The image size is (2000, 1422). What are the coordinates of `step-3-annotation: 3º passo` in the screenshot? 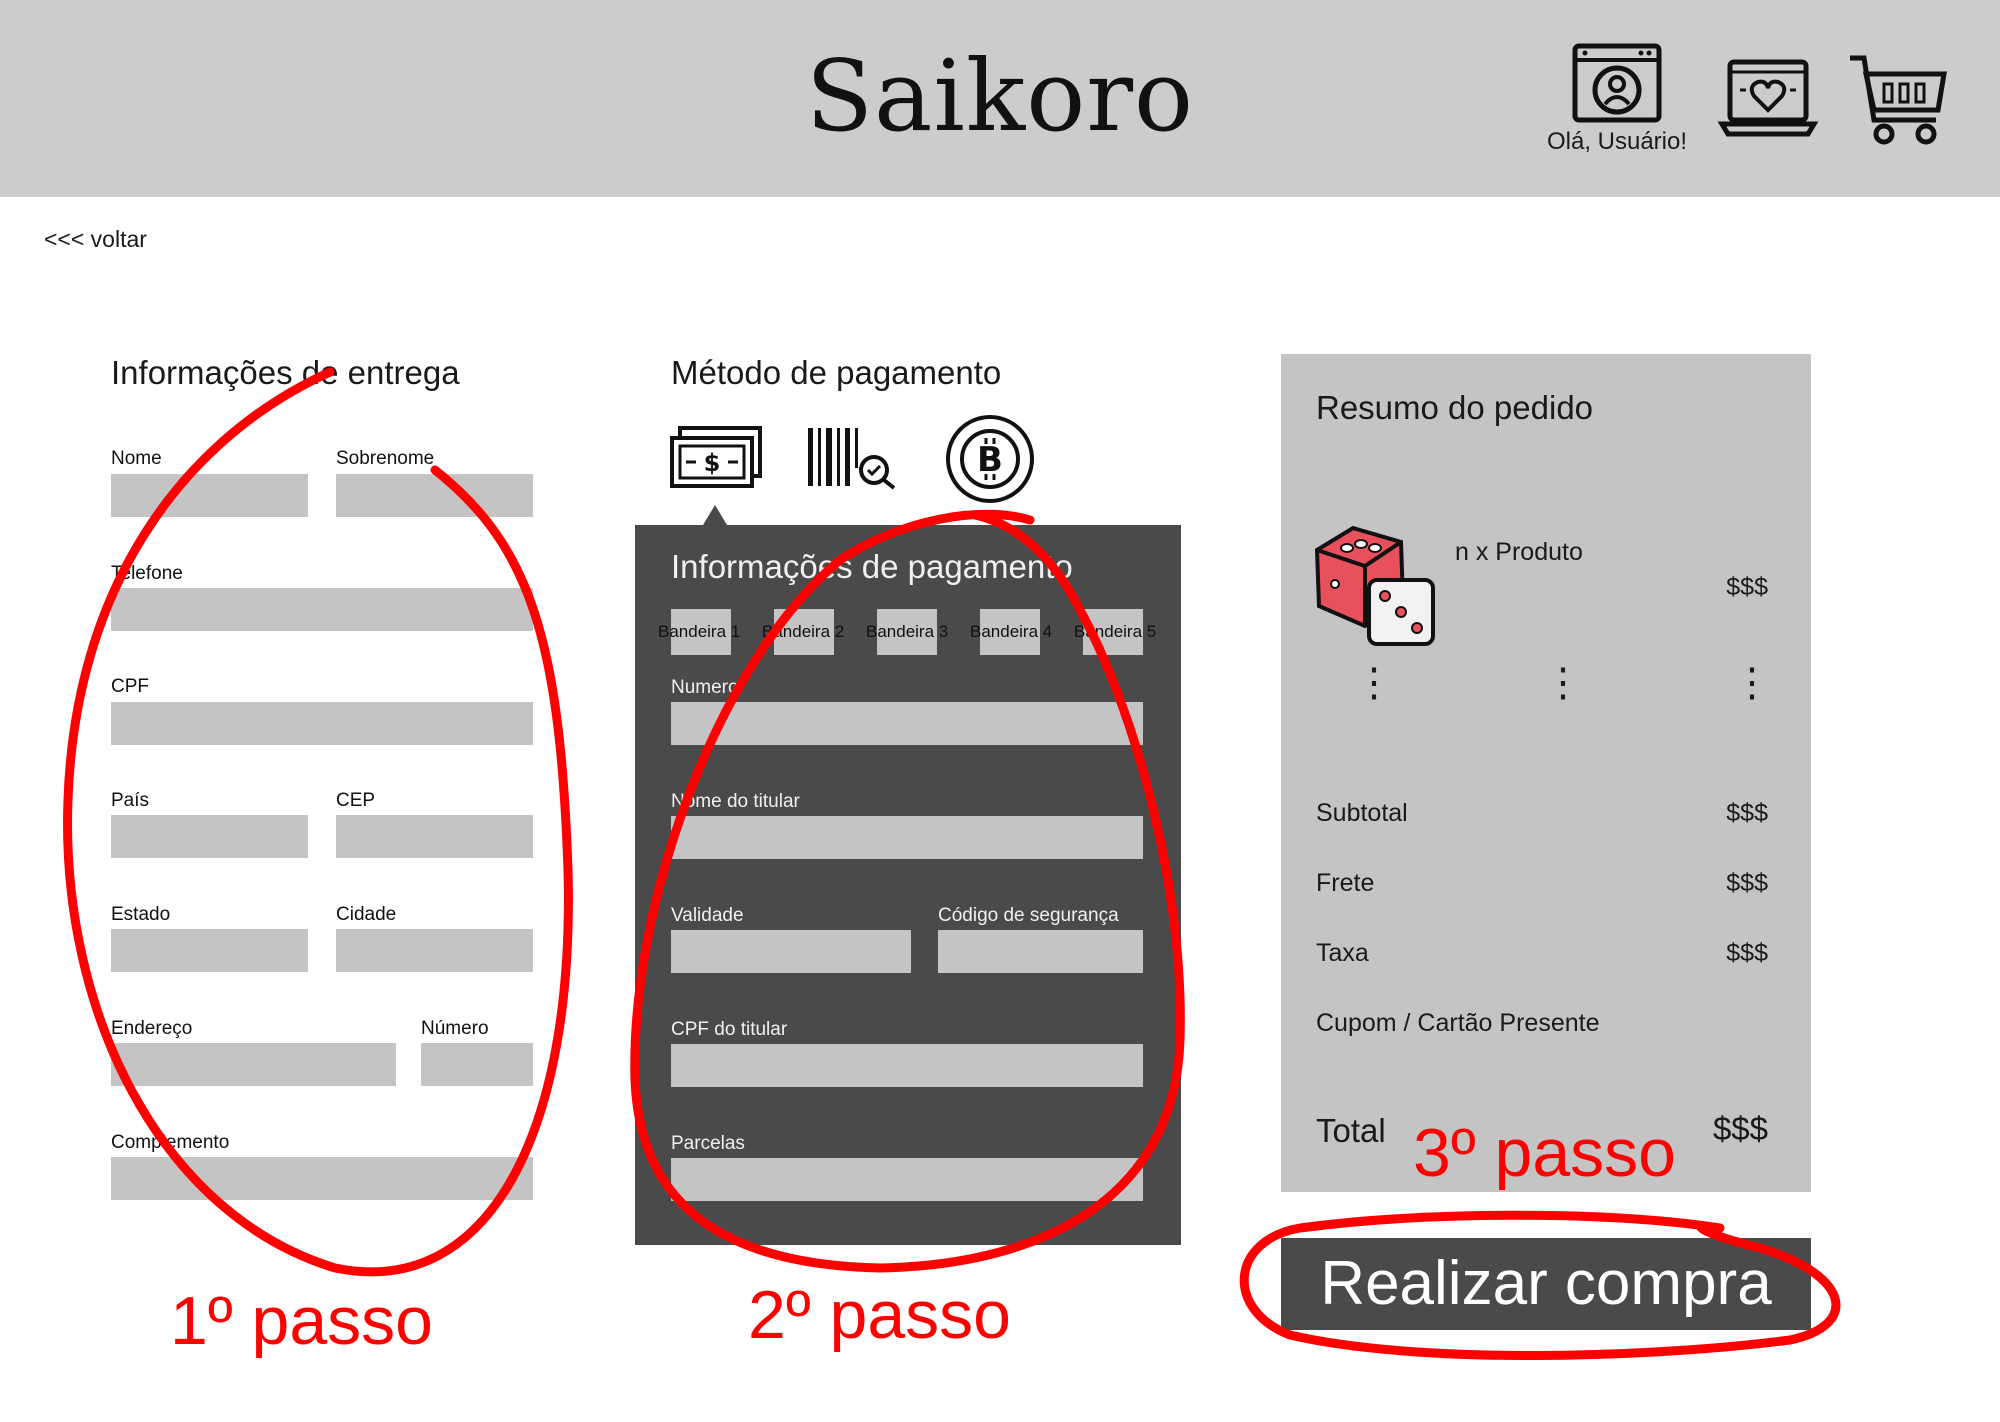 It's located at (1545, 1153).